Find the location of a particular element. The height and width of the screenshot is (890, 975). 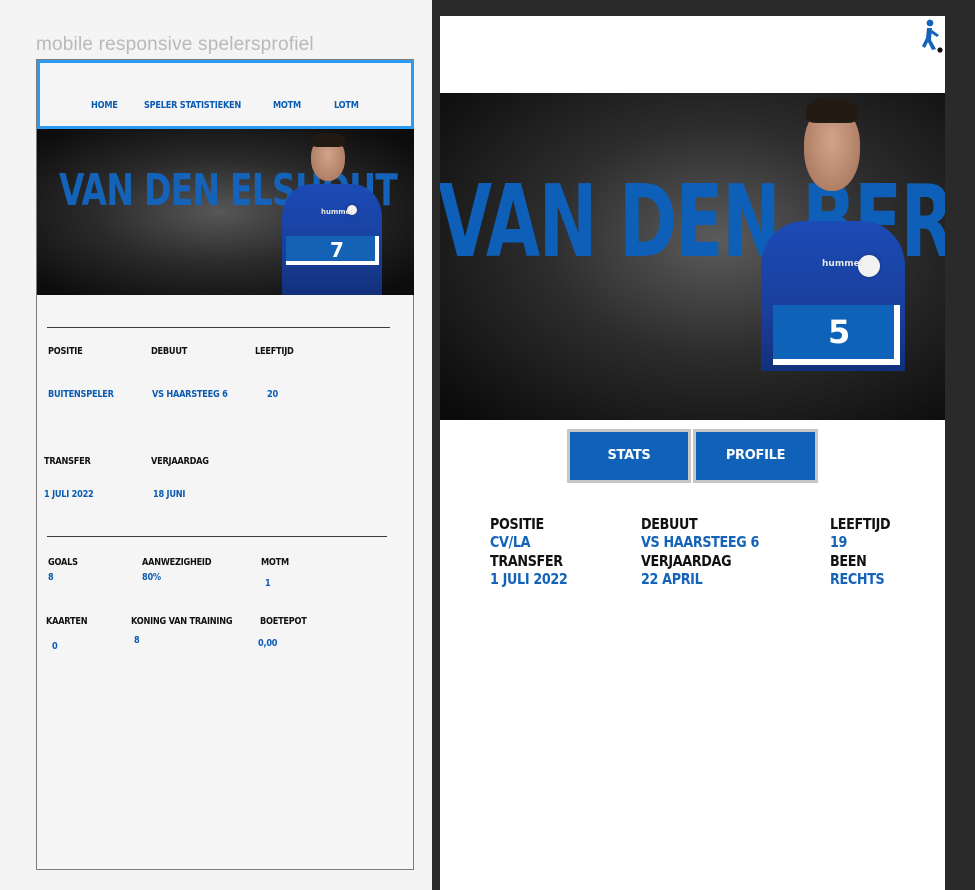

stats-button: STATS is located at coordinates (629, 456).